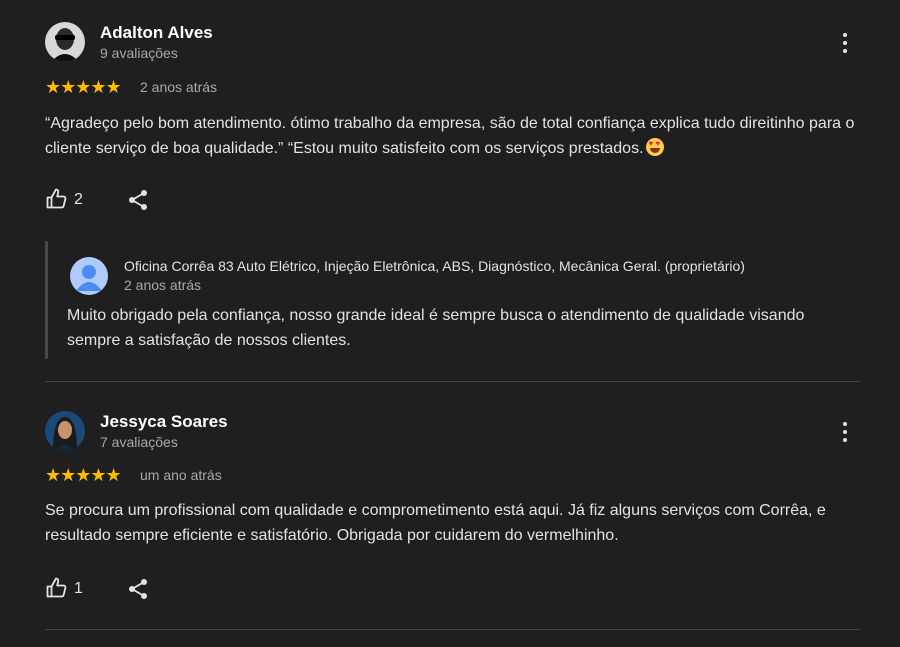  Describe the element at coordinates (139, 442) in the screenshot. I see `reviewer-review-count: 7 avaliações` at that location.